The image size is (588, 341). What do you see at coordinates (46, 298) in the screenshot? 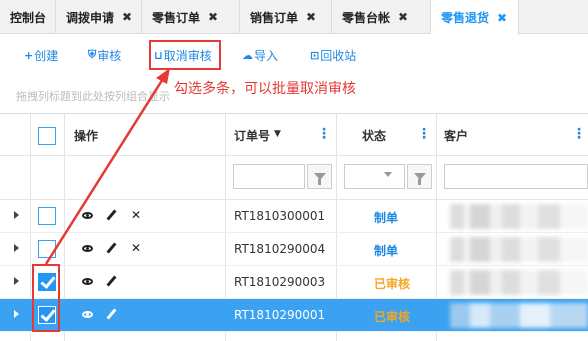
I see `annotation-checkbox-box` at bounding box center [46, 298].